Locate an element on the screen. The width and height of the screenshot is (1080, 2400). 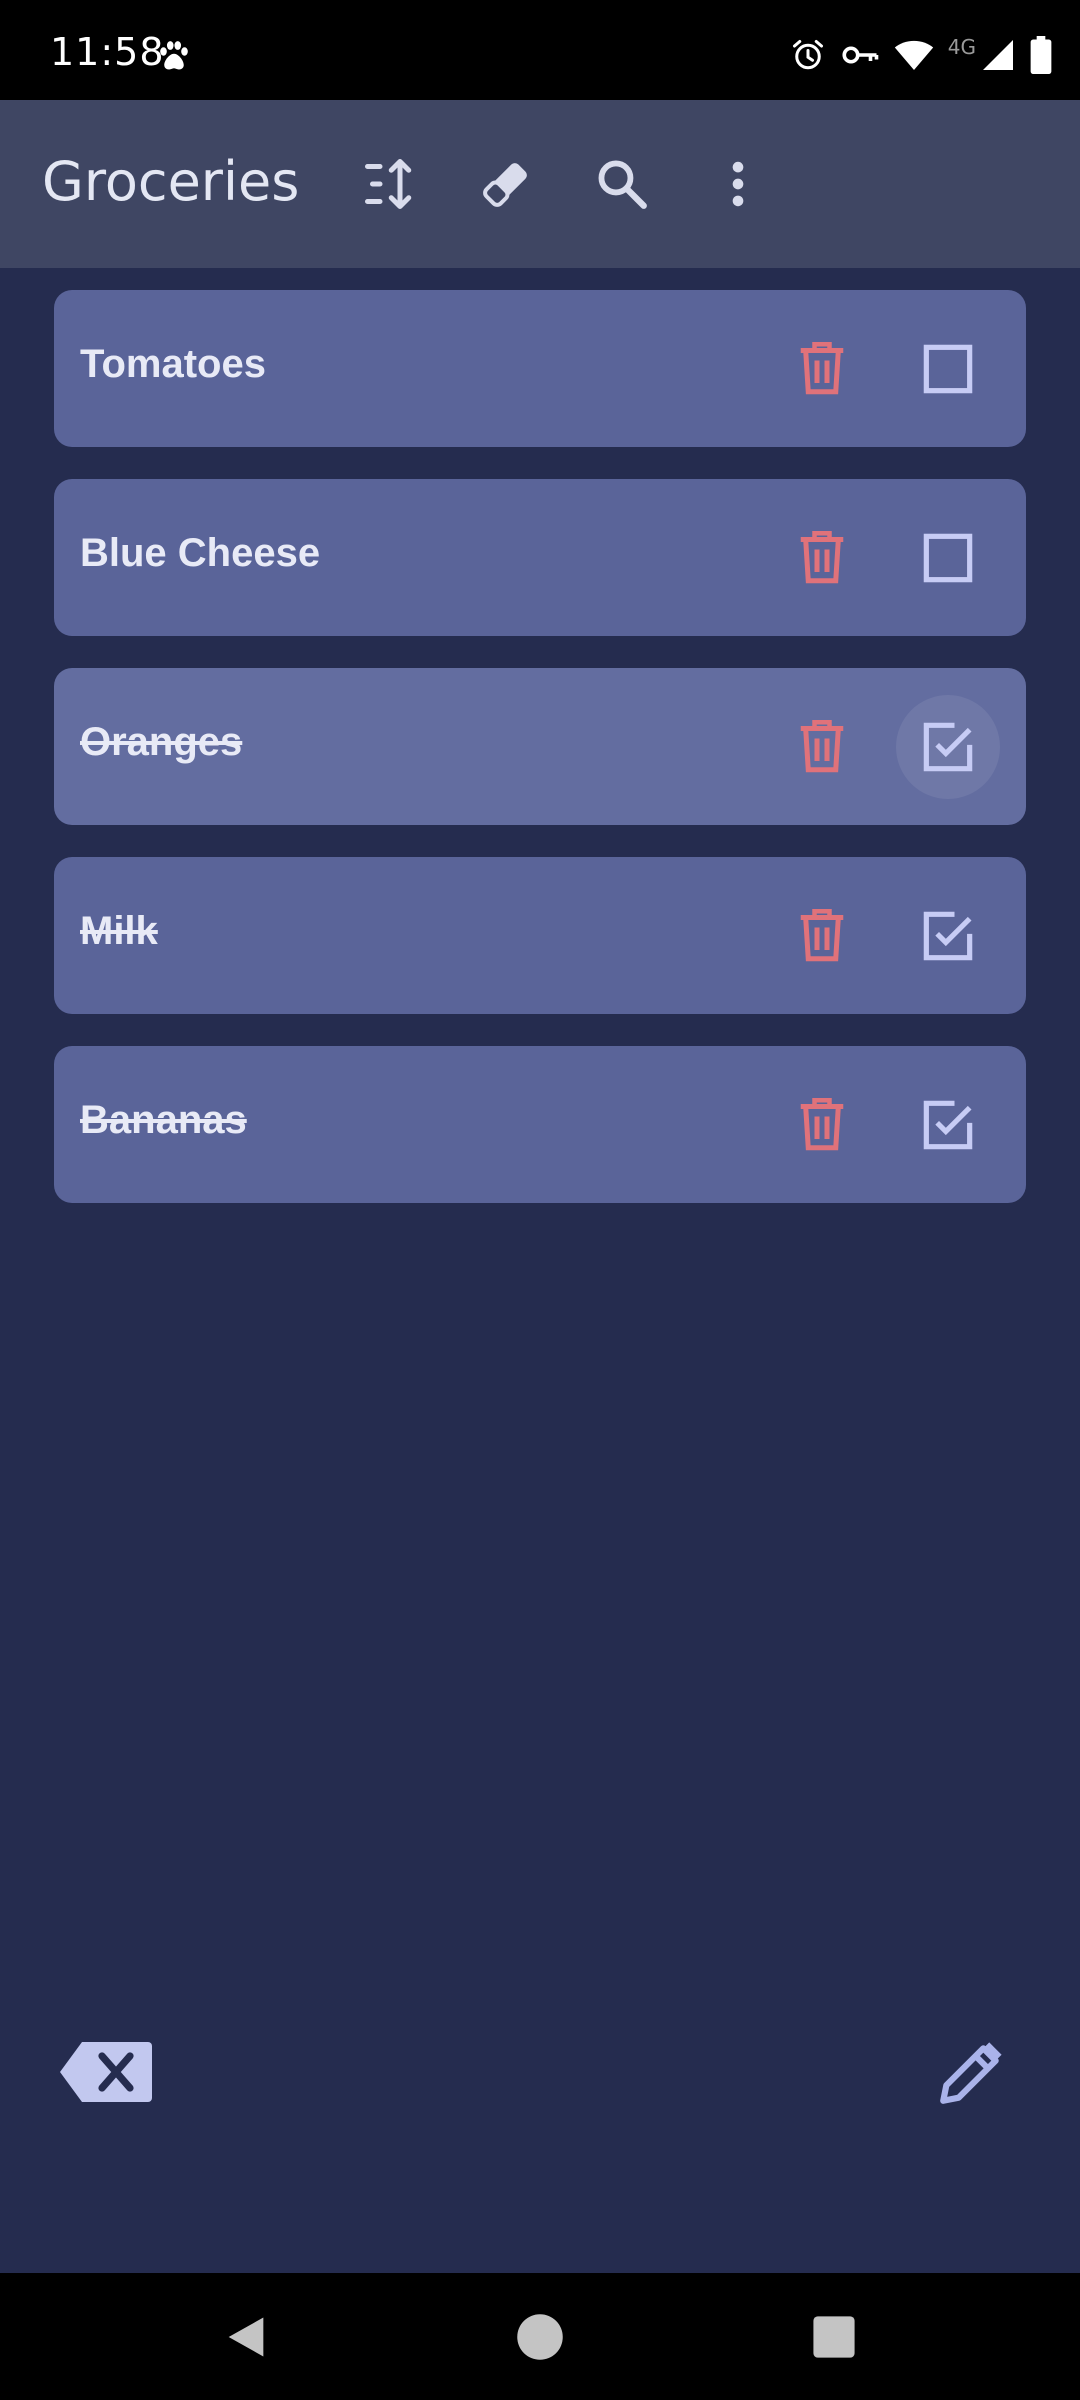
sort-button is located at coordinates (390, 184).